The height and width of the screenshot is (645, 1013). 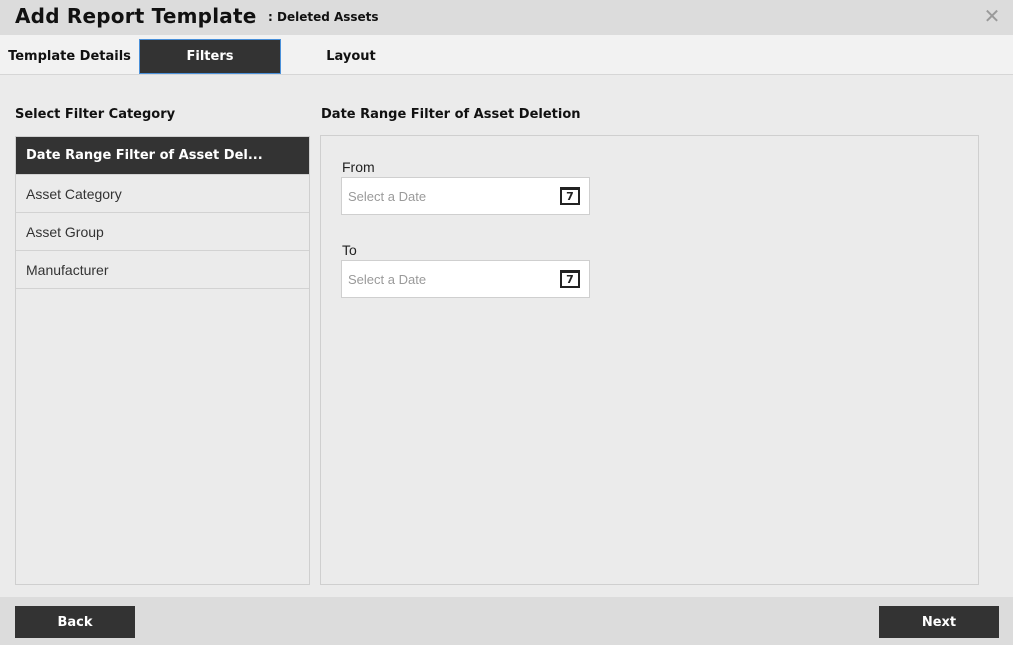 What do you see at coordinates (939, 622) in the screenshot?
I see `next-button: Next` at bounding box center [939, 622].